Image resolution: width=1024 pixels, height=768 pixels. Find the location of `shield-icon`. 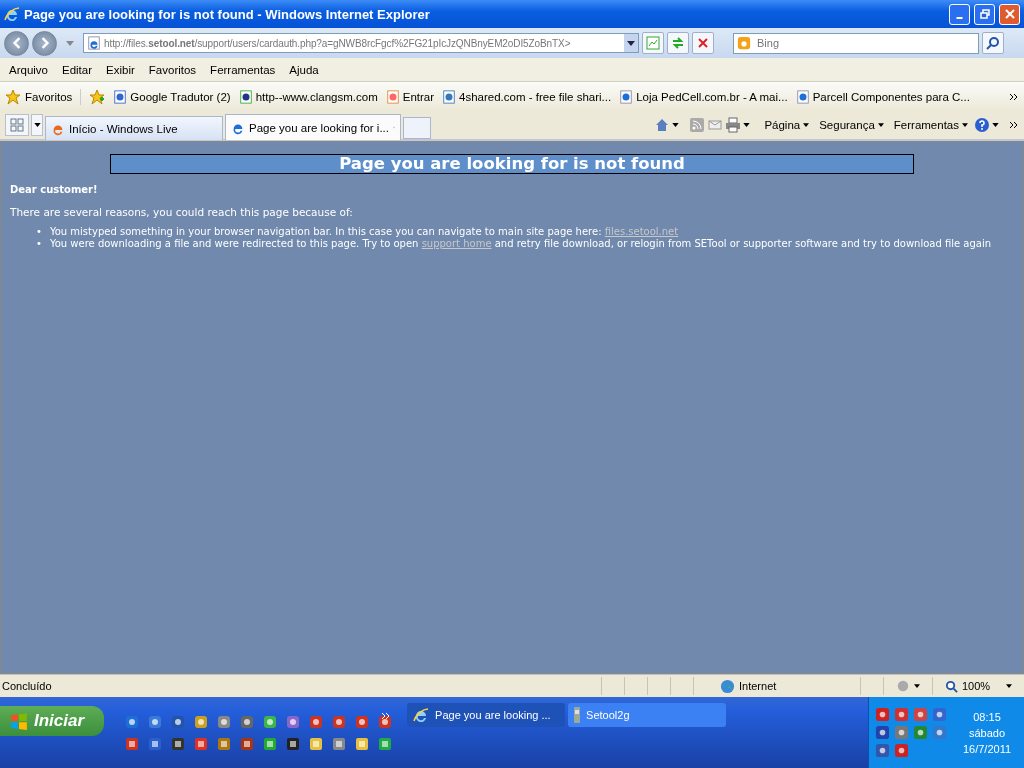

shield-icon is located at coordinates (903, 686).